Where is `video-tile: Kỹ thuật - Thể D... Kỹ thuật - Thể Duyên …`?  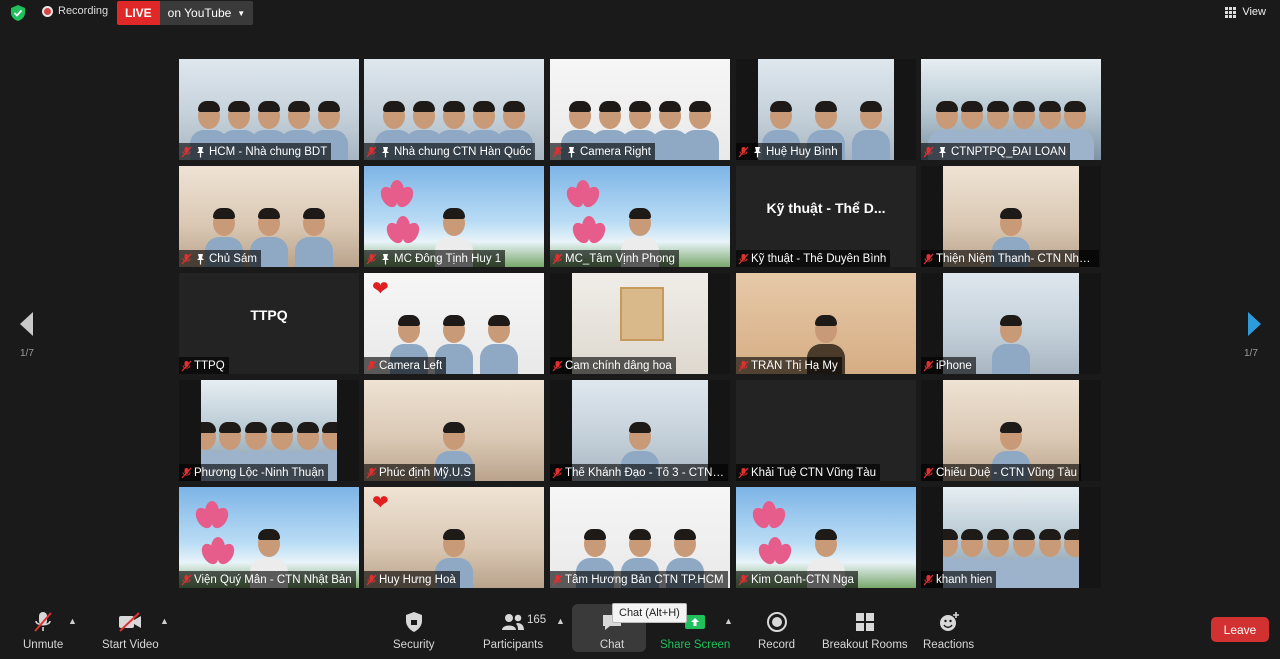 video-tile: Kỹ thuật - Thể D... Kỹ thuật - Thể Duyên … is located at coordinates (826, 216).